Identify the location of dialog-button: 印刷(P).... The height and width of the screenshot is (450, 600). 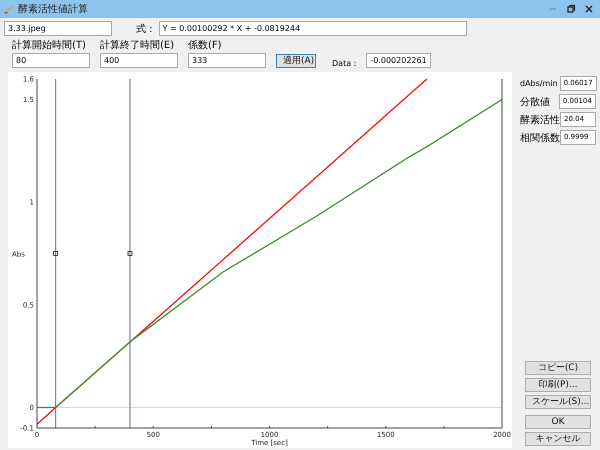
(558, 385).